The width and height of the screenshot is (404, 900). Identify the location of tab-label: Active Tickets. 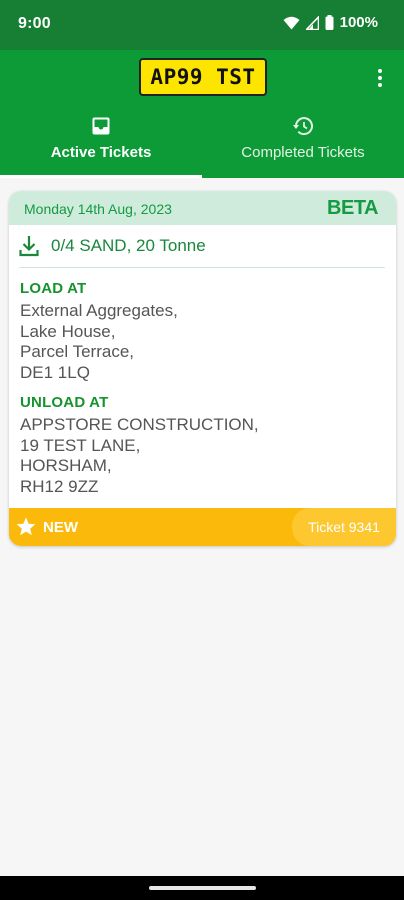
(101, 152).